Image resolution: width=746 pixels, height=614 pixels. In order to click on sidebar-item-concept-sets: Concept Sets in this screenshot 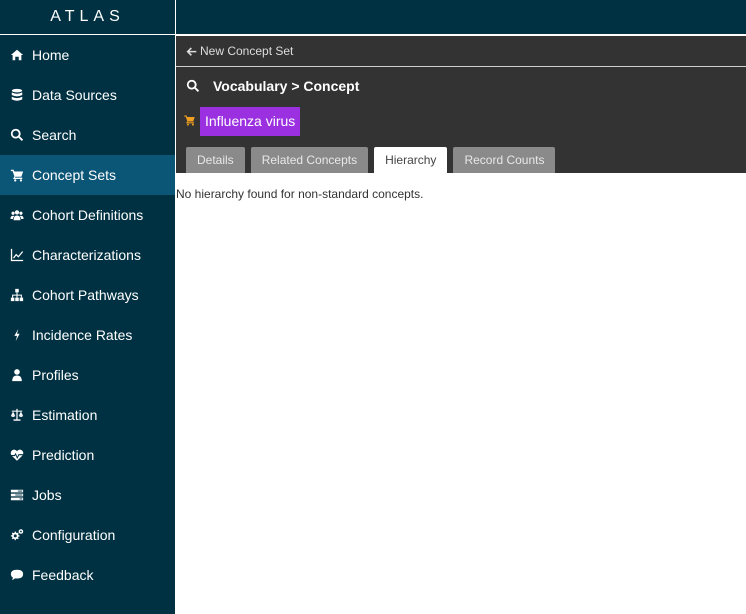, I will do `click(87, 175)`.